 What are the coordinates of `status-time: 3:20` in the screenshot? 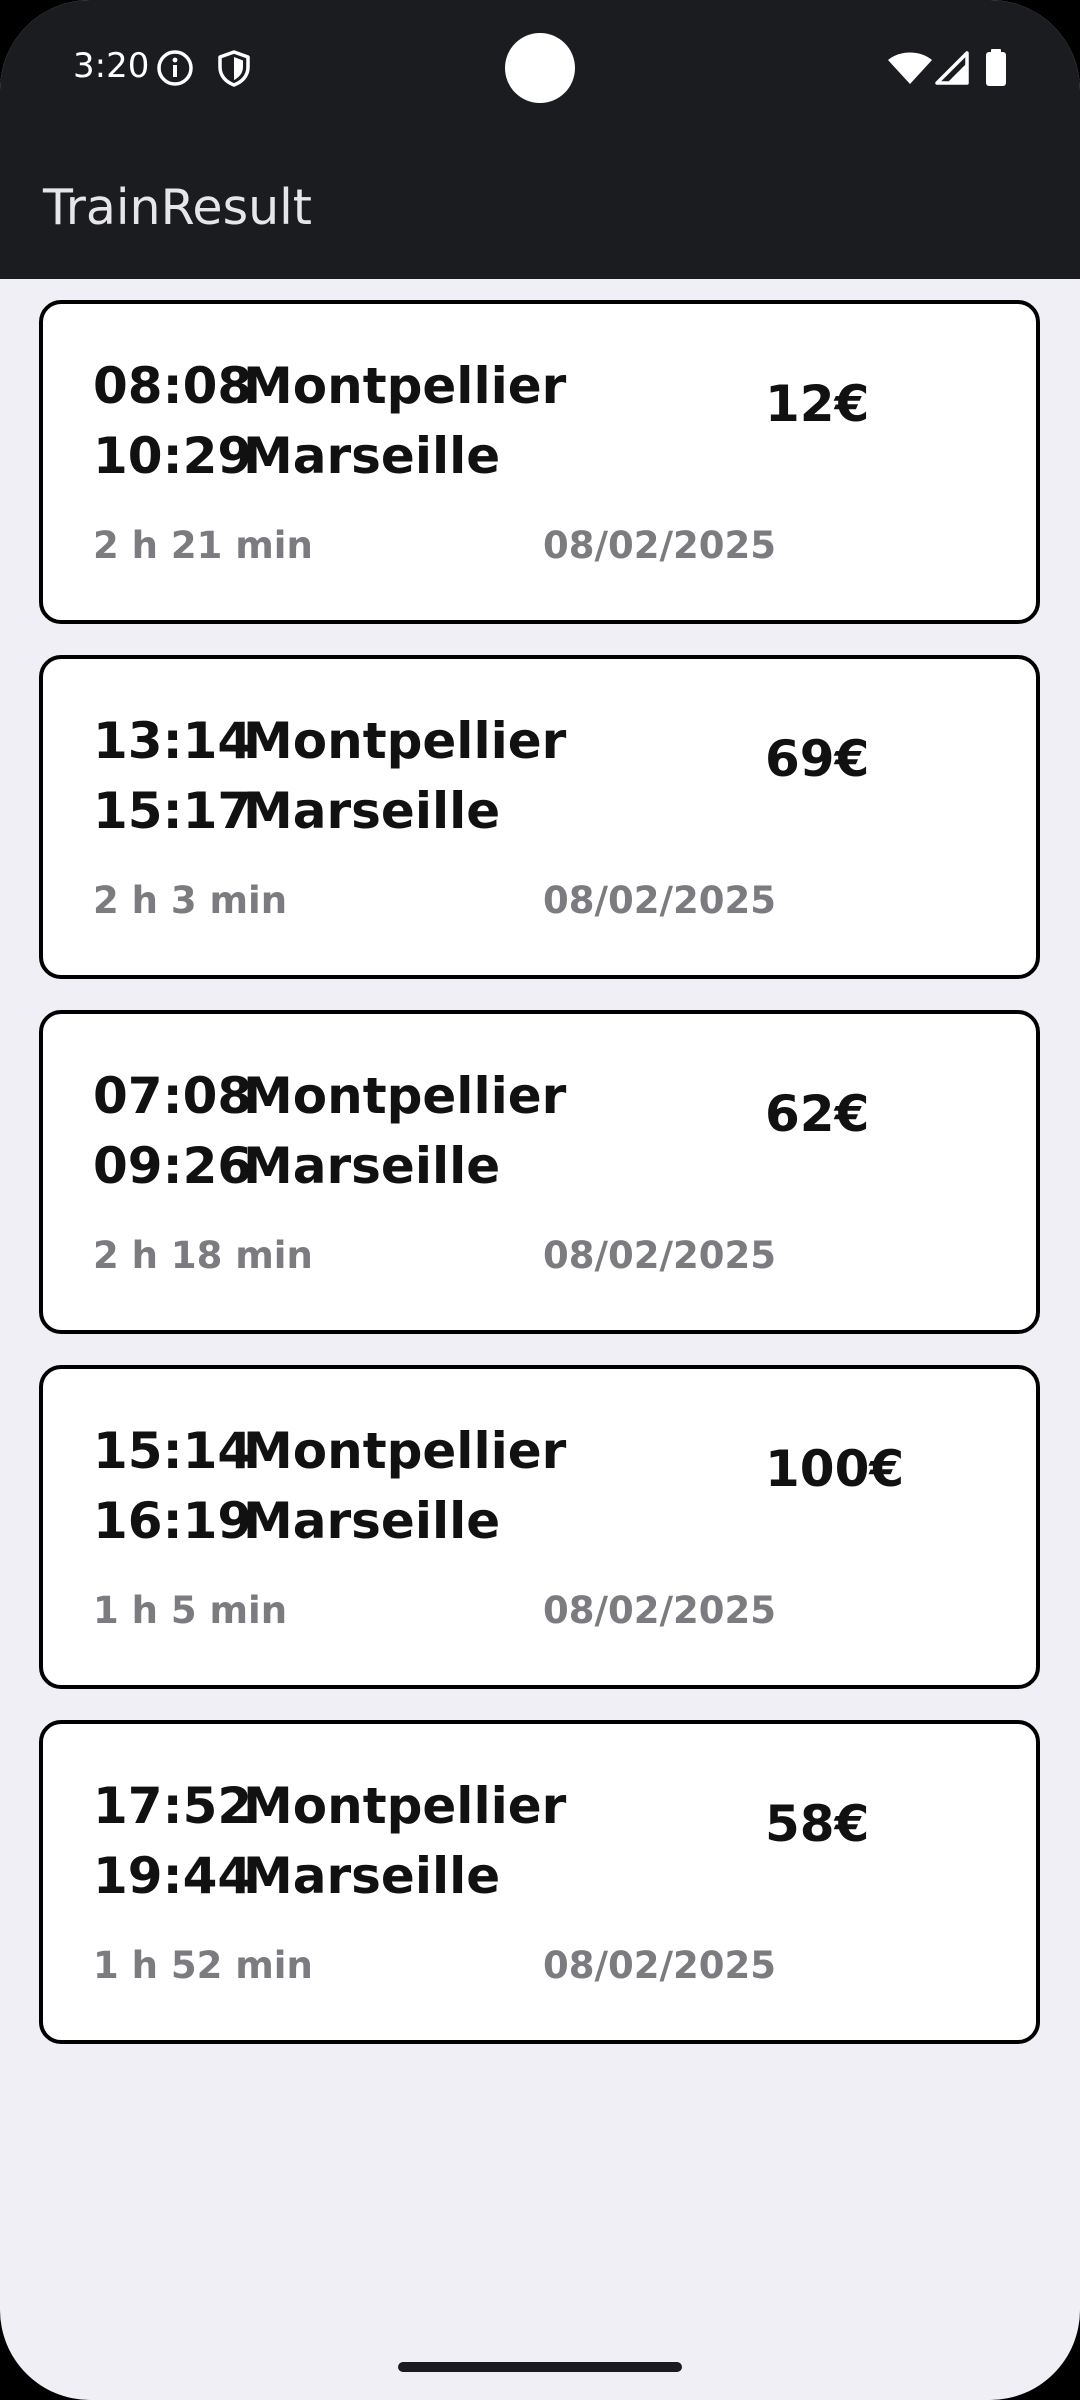 It's located at (111, 66).